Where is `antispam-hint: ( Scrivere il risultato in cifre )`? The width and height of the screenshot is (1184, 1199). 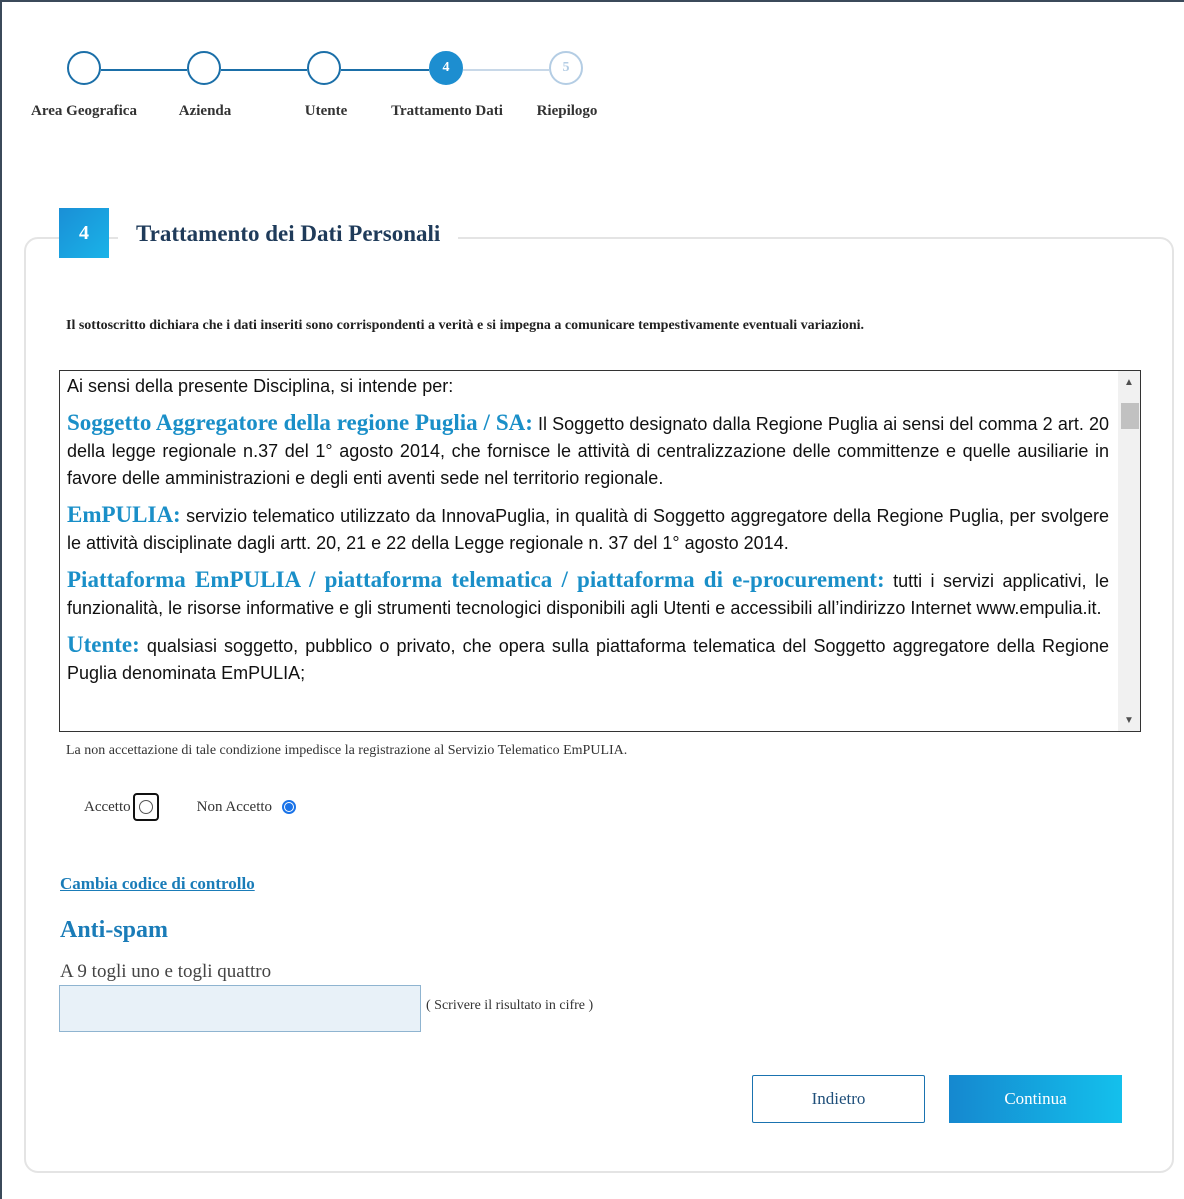
antispam-hint: ( Scrivere il risultato in cifre ) is located at coordinates (510, 1005).